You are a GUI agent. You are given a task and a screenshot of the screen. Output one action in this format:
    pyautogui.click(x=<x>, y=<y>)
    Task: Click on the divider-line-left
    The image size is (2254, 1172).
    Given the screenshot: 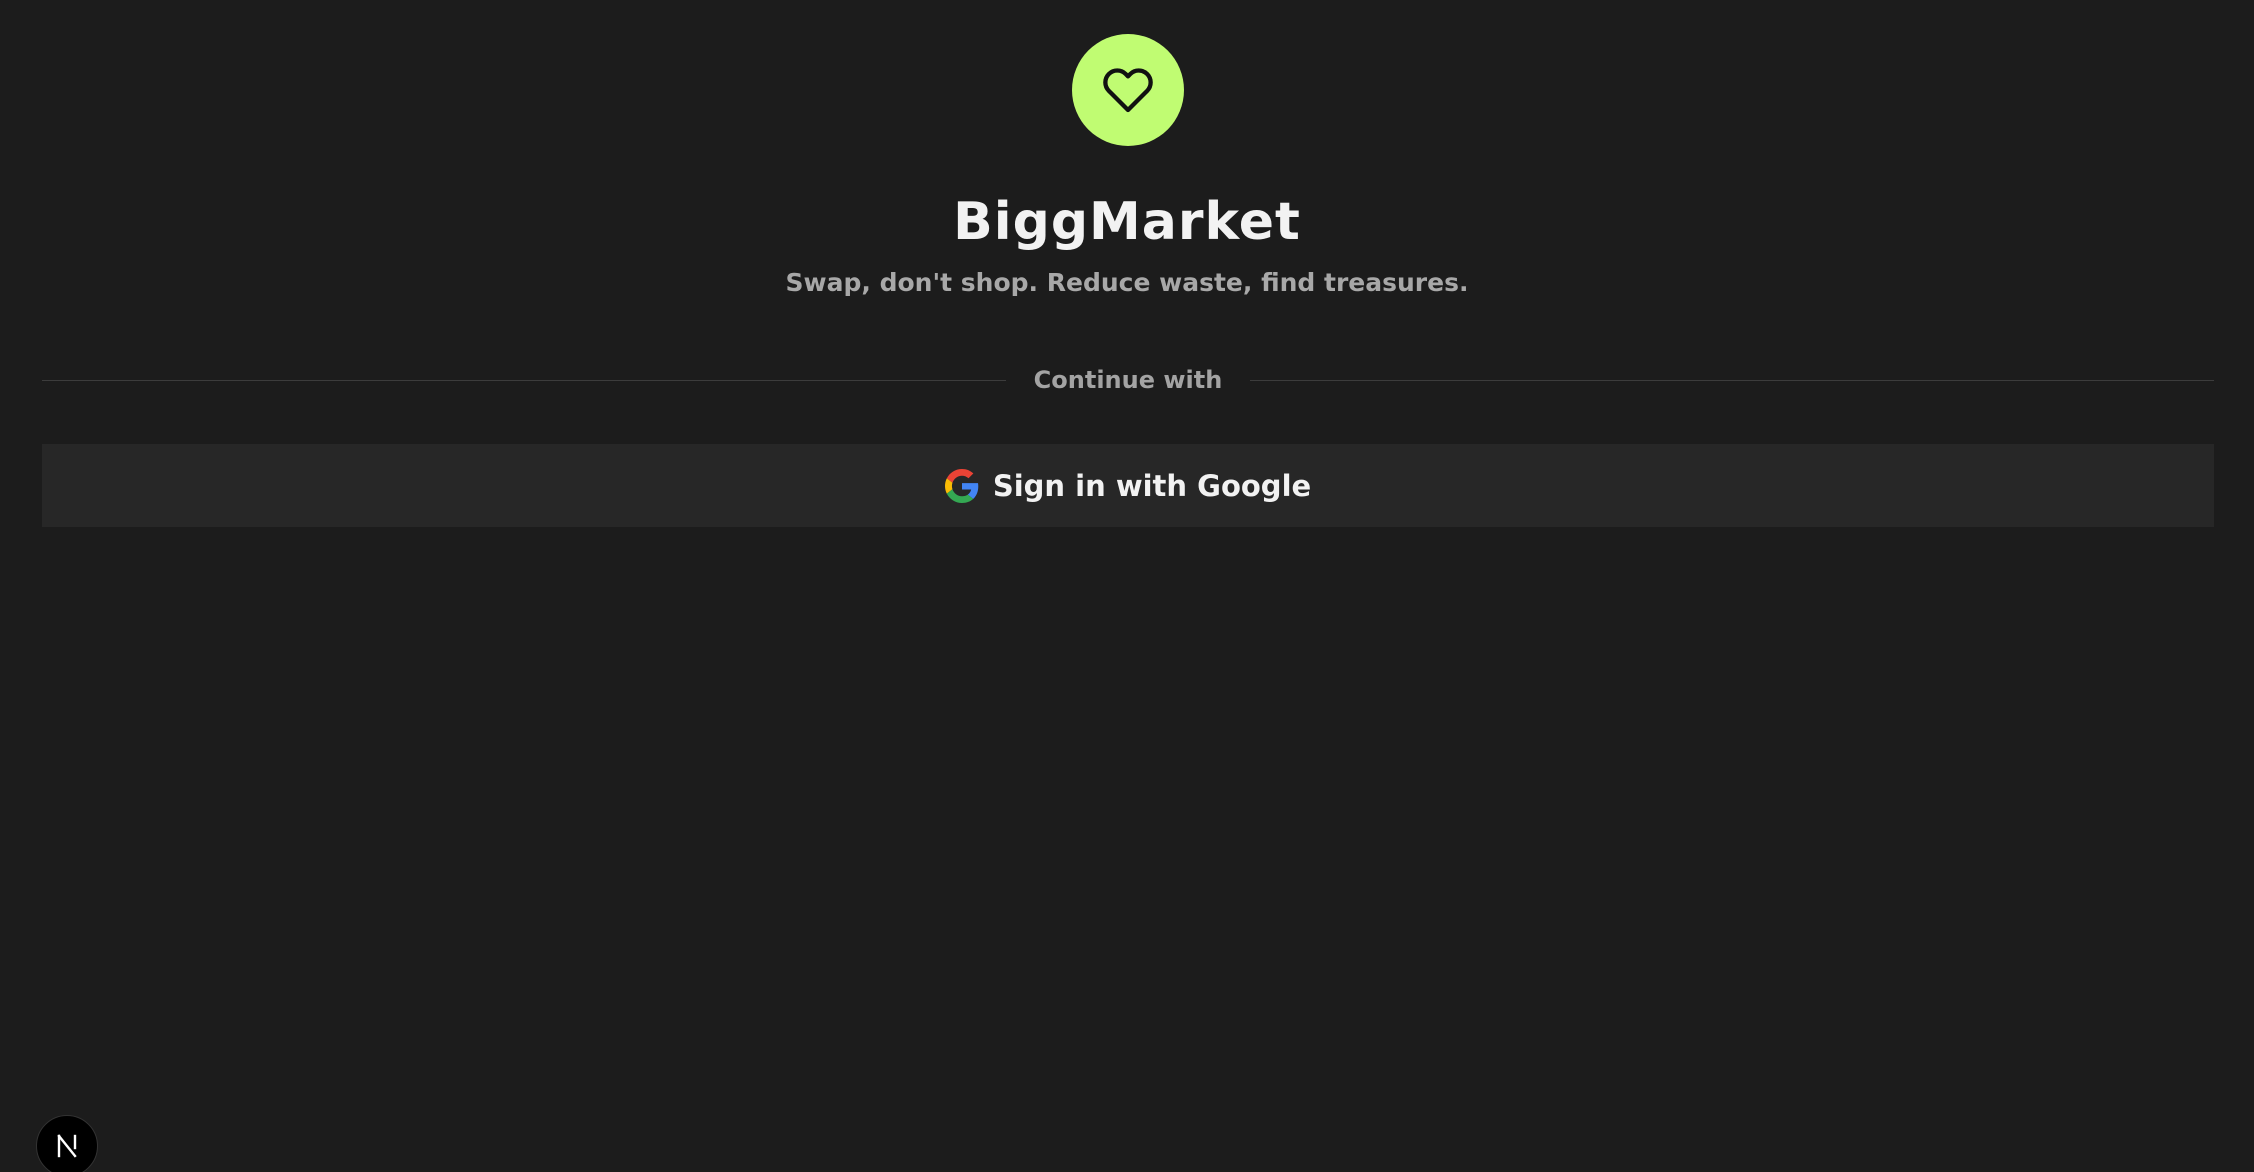 What is the action you would take?
    pyautogui.click(x=524, y=380)
    